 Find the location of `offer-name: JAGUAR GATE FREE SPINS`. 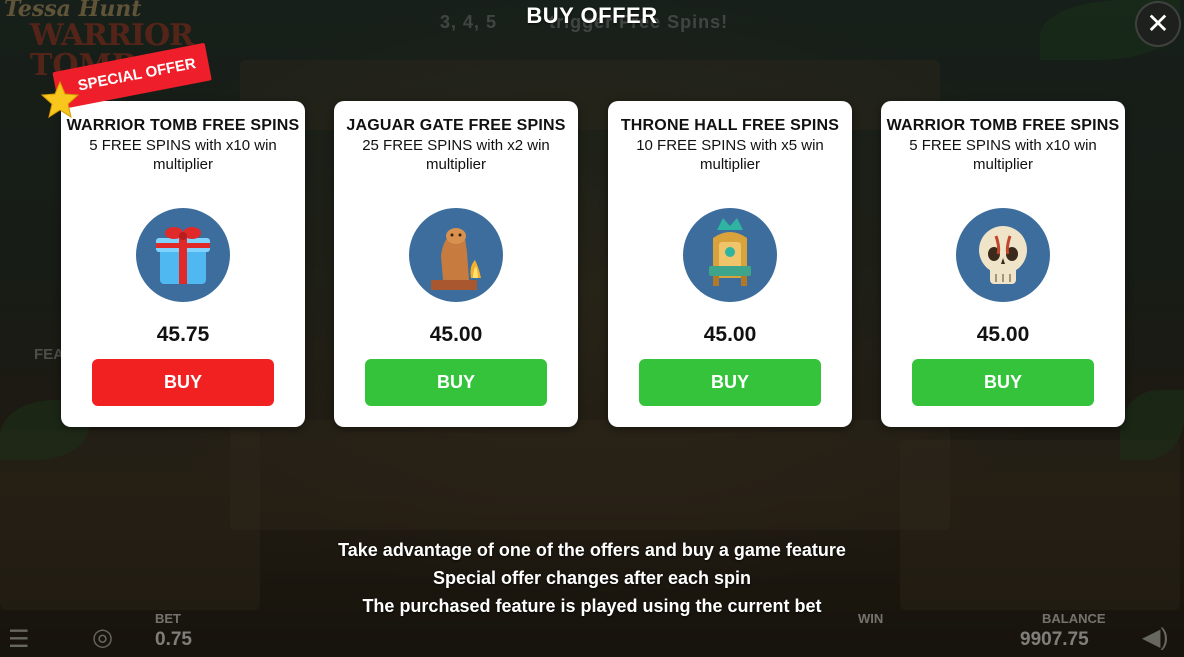

offer-name: JAGUAR GATE FREE SPINS is located at coordinates (456, 125).